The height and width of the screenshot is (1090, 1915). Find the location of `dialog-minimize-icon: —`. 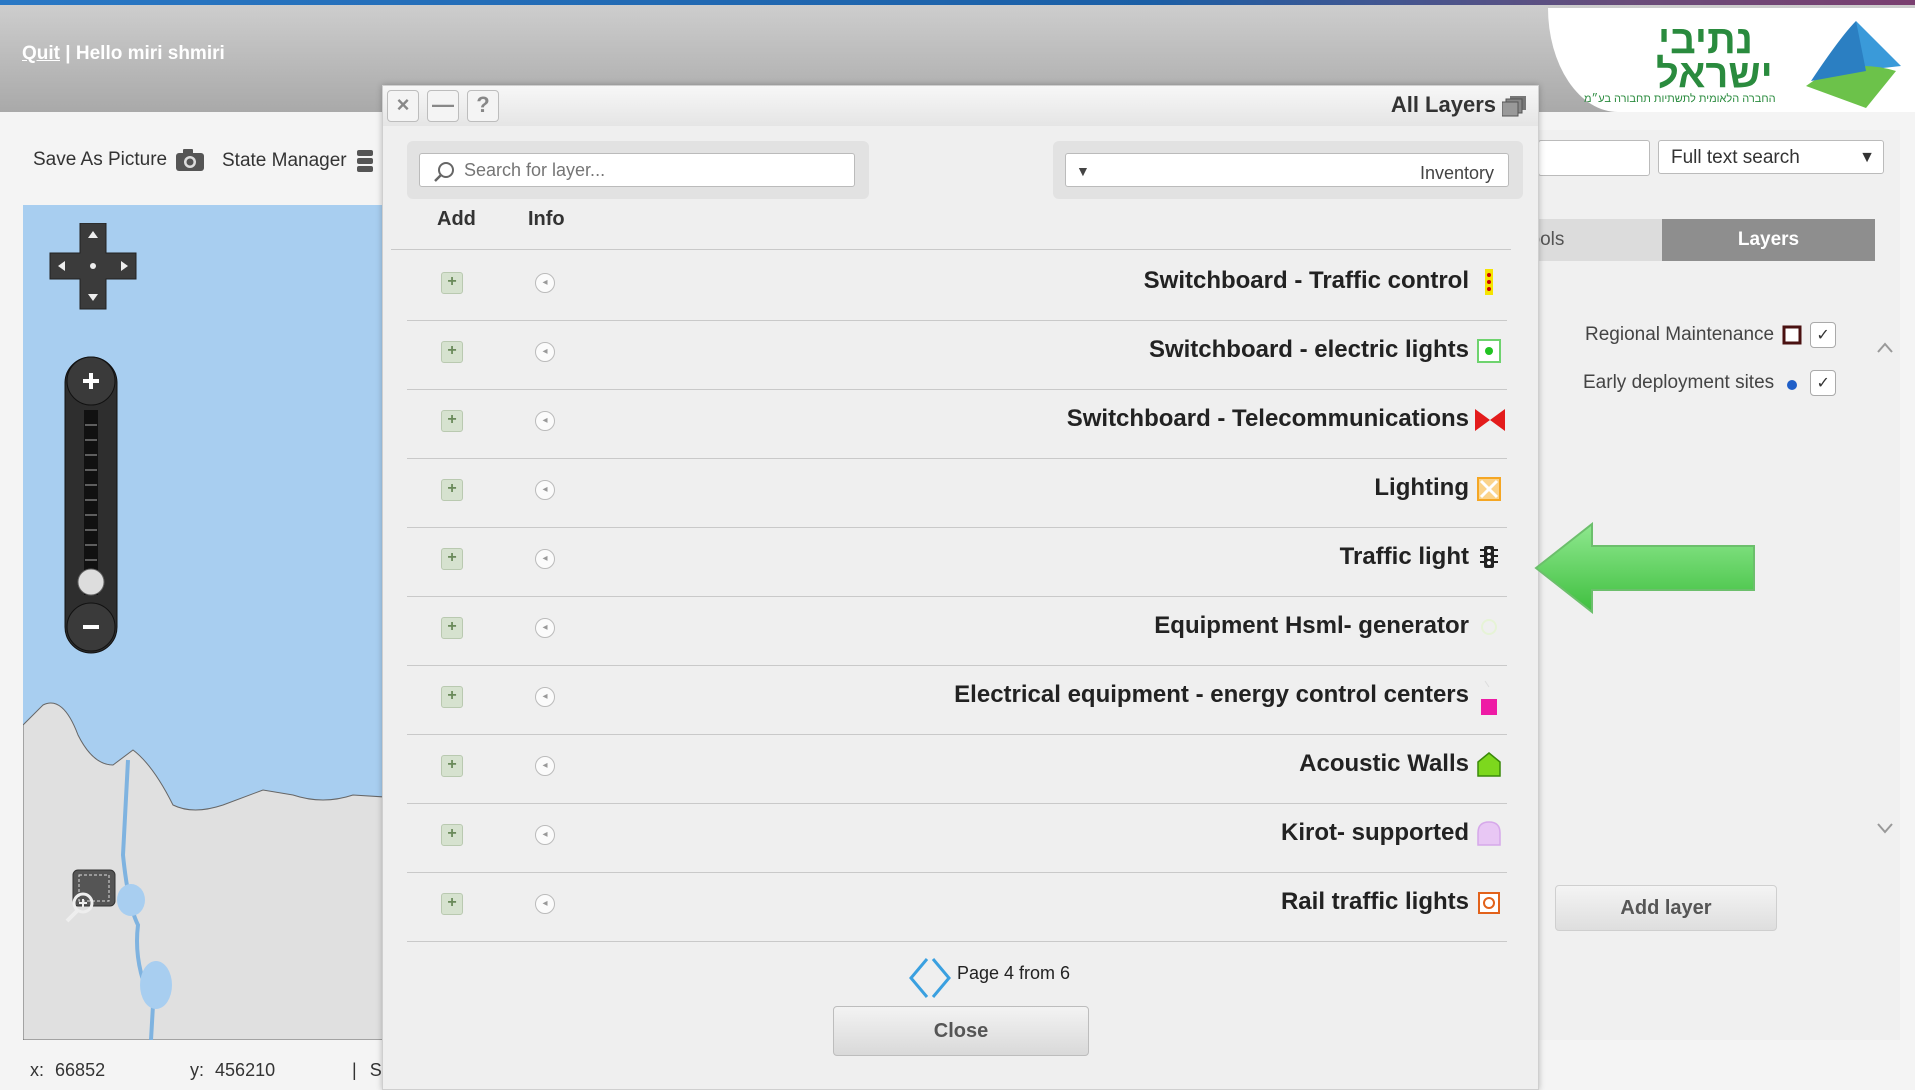

dialog-minimize-icon: — is located at coordinates (443, 106).